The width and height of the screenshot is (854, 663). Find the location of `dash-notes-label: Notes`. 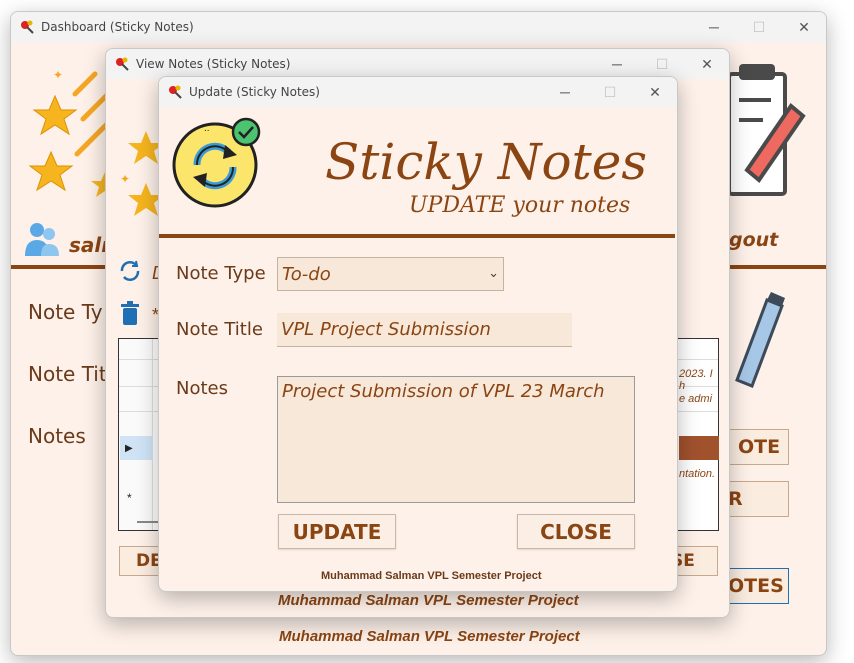

dash-notes-label: Notes is located at coordinates (57, 436).